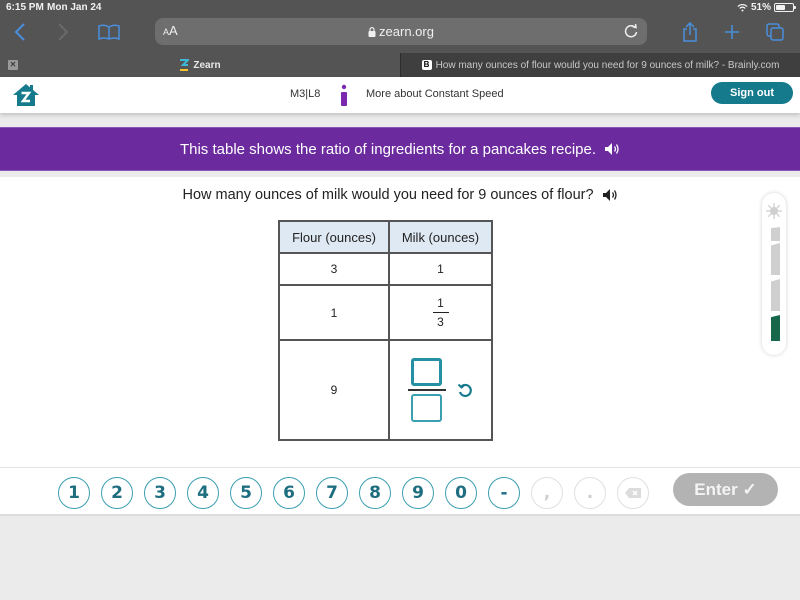  I want to click on sign-out-button: Sign out, so click(752, 93).